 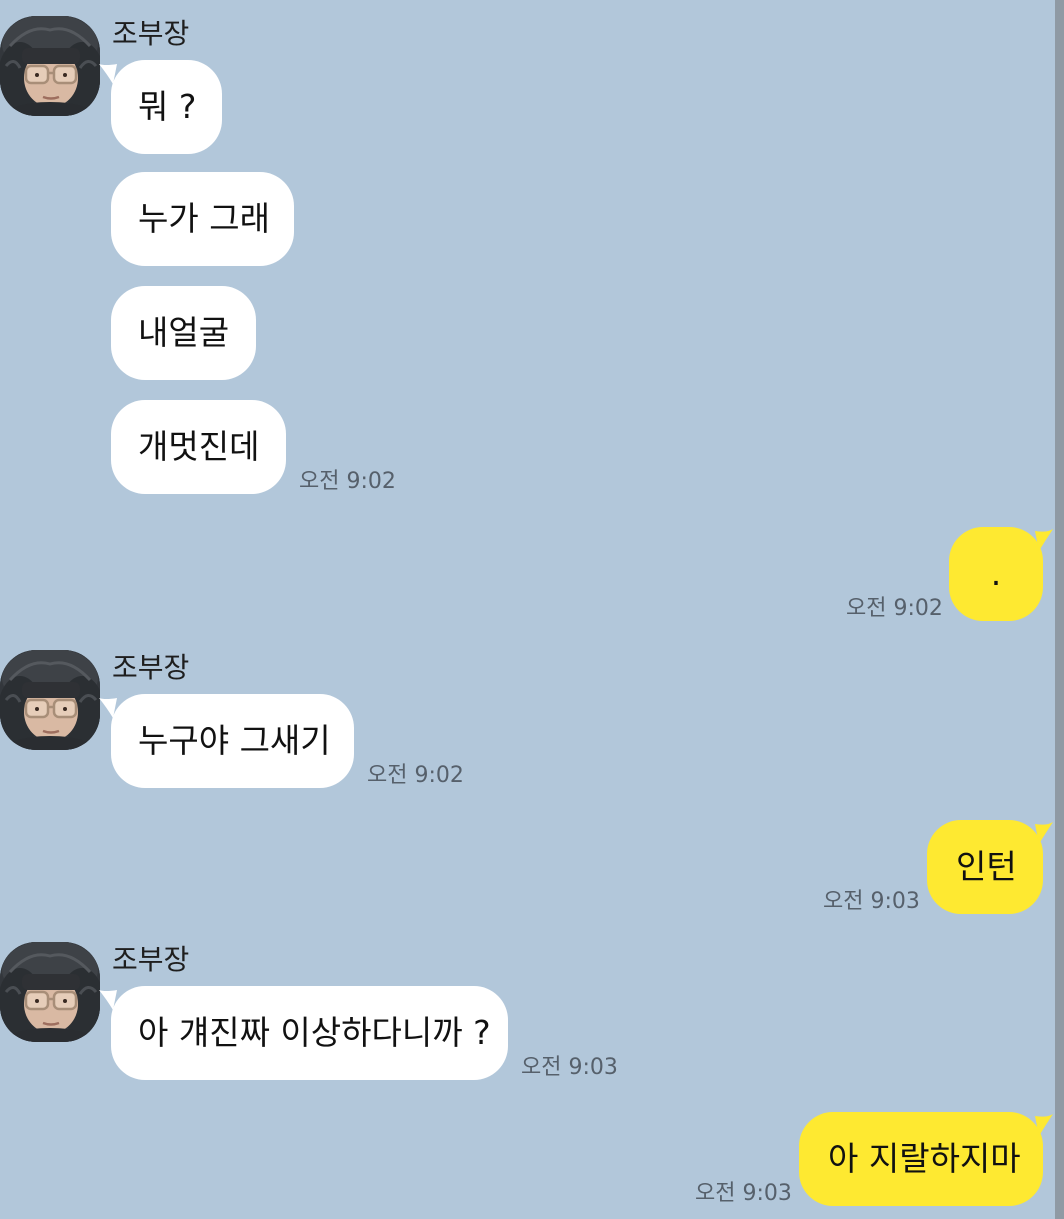 I want to click on message-bubble-sent: ., so click(x=1001, y=574).